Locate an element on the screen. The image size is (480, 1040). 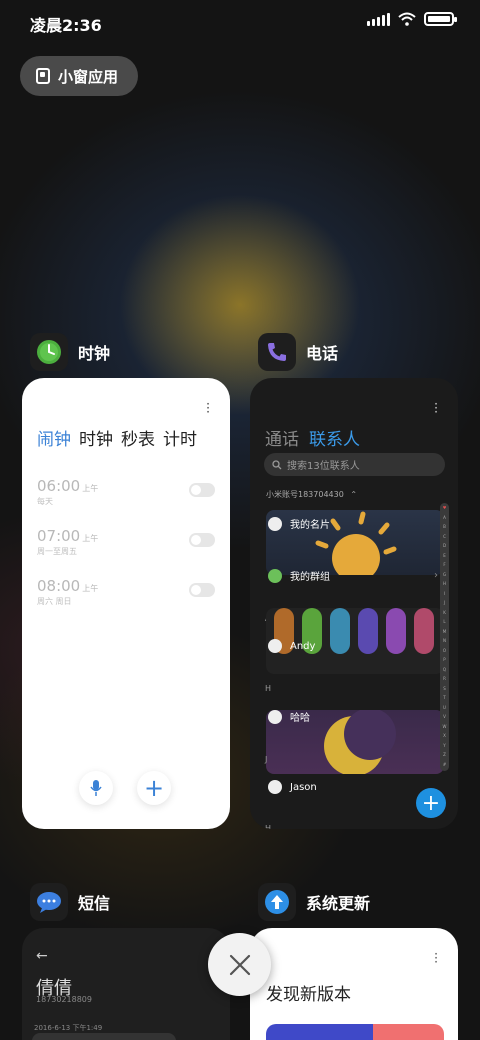
alarm-repeat: 周一至周五 is located at coordinates (57, 551).